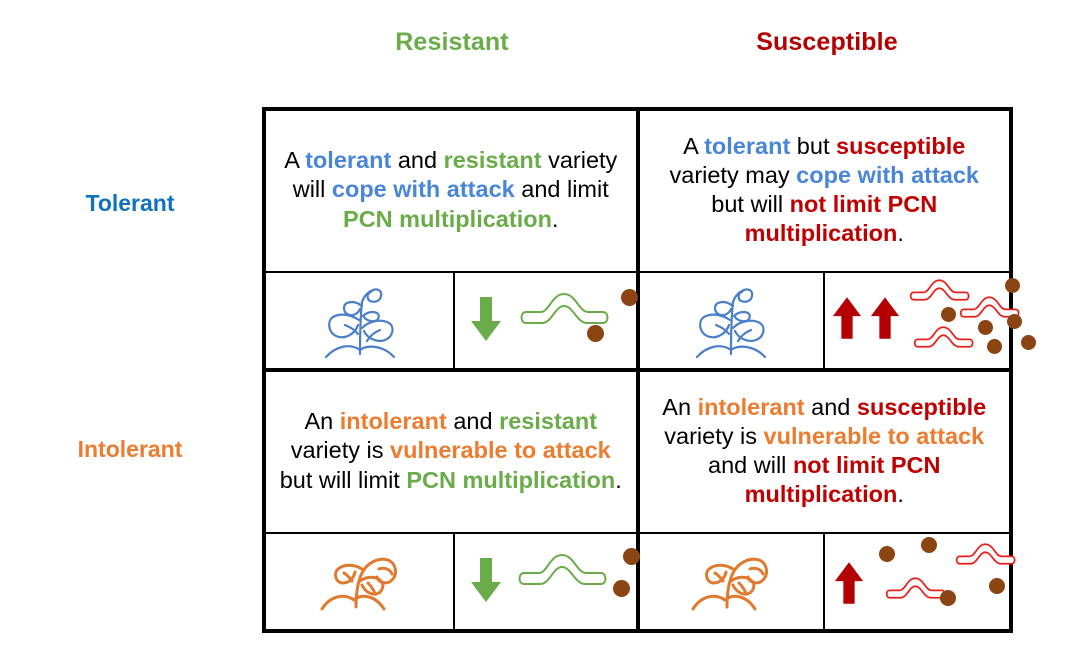 The width and height of the screenshot is (1070, 665). Describe the element at coordinates (343, 479) in the screenshot. I see `text-run: but will limit` at that location.